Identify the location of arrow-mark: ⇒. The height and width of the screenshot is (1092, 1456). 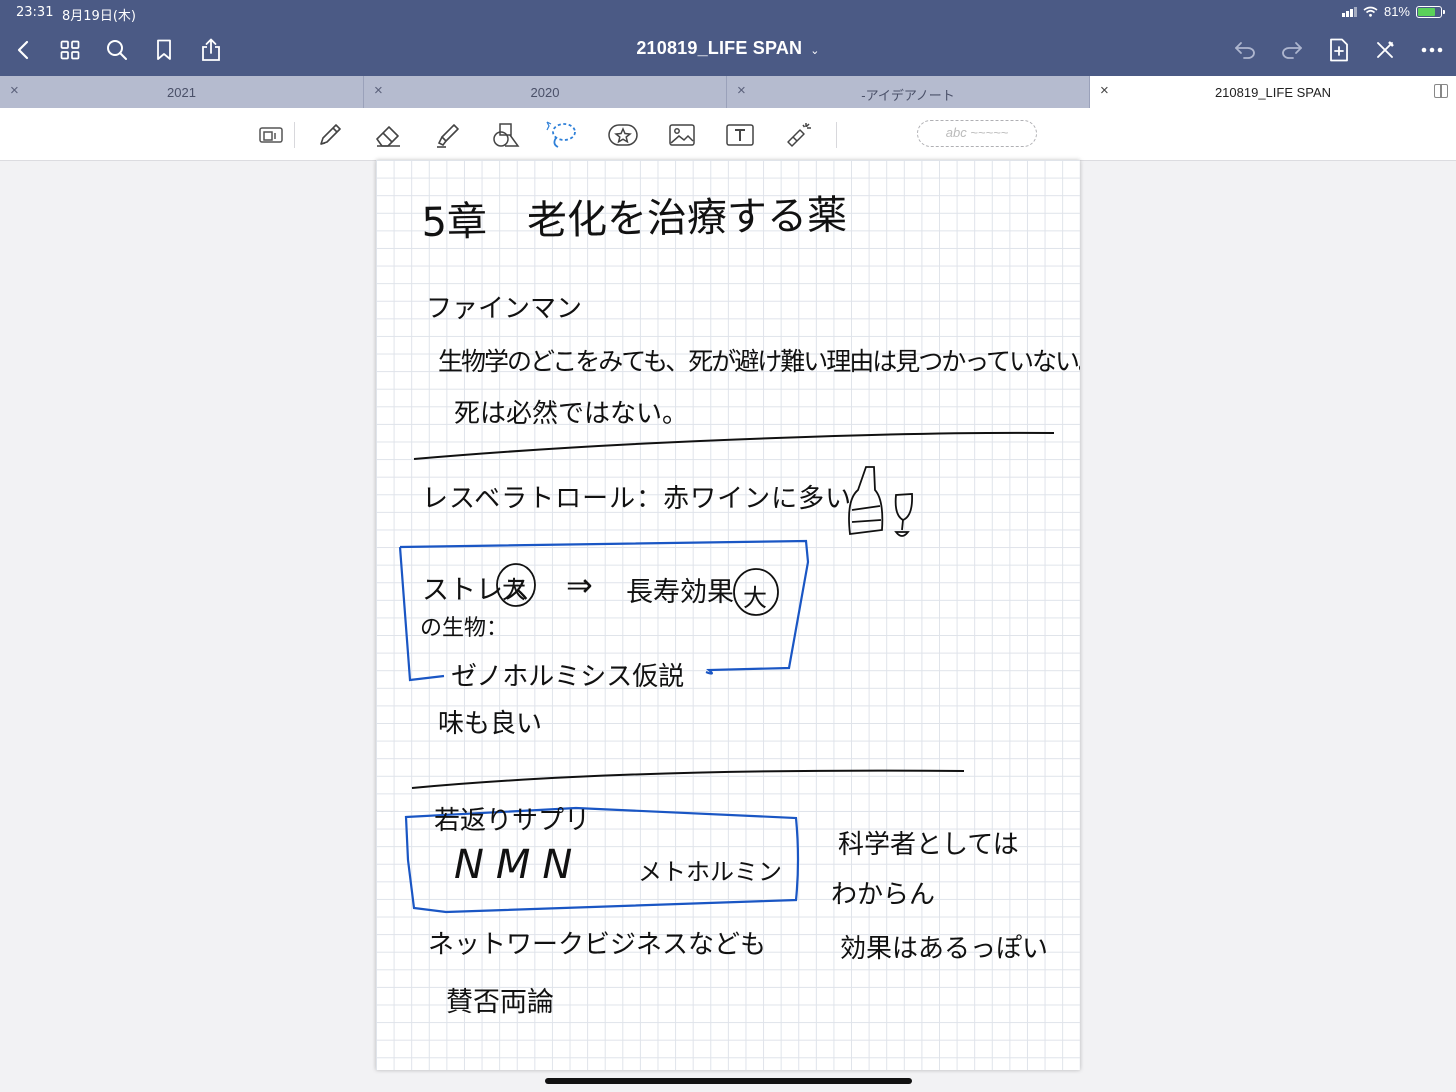
(579, 585).